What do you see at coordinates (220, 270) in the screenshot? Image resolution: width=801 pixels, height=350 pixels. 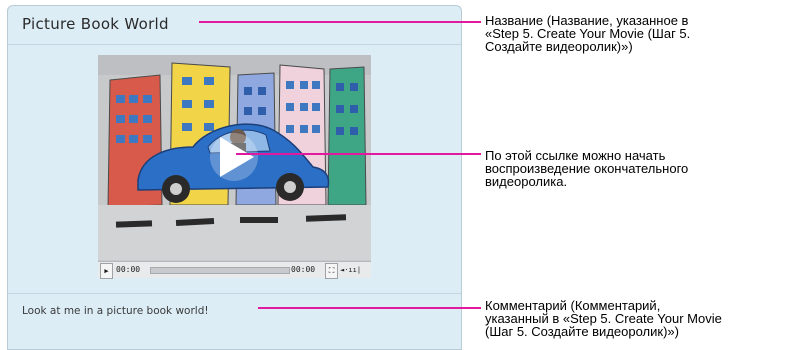 I see `seek-bar` at bounding box center [220, 270].